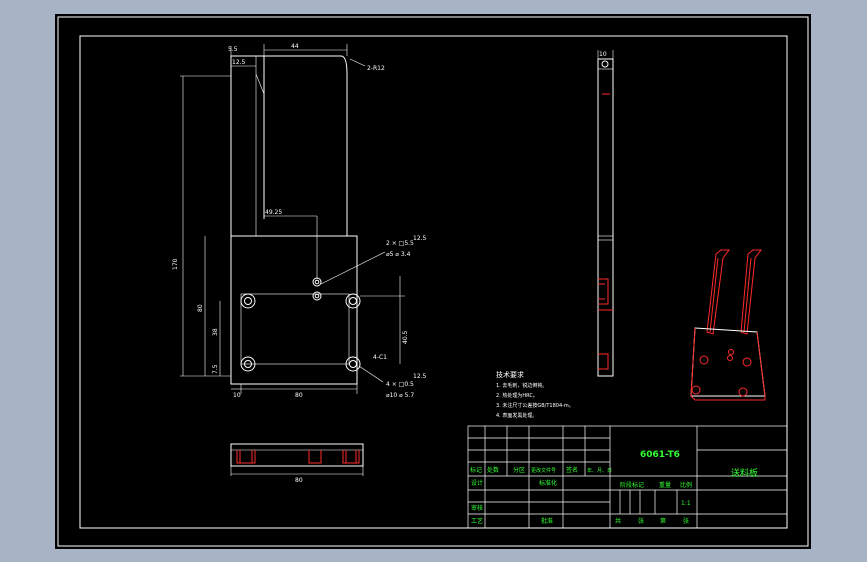  Describe the element at coordinates (521, 385) in the screenshot. I see `note-1: 1. 去毛刺，锐边倒钝。` at that location.